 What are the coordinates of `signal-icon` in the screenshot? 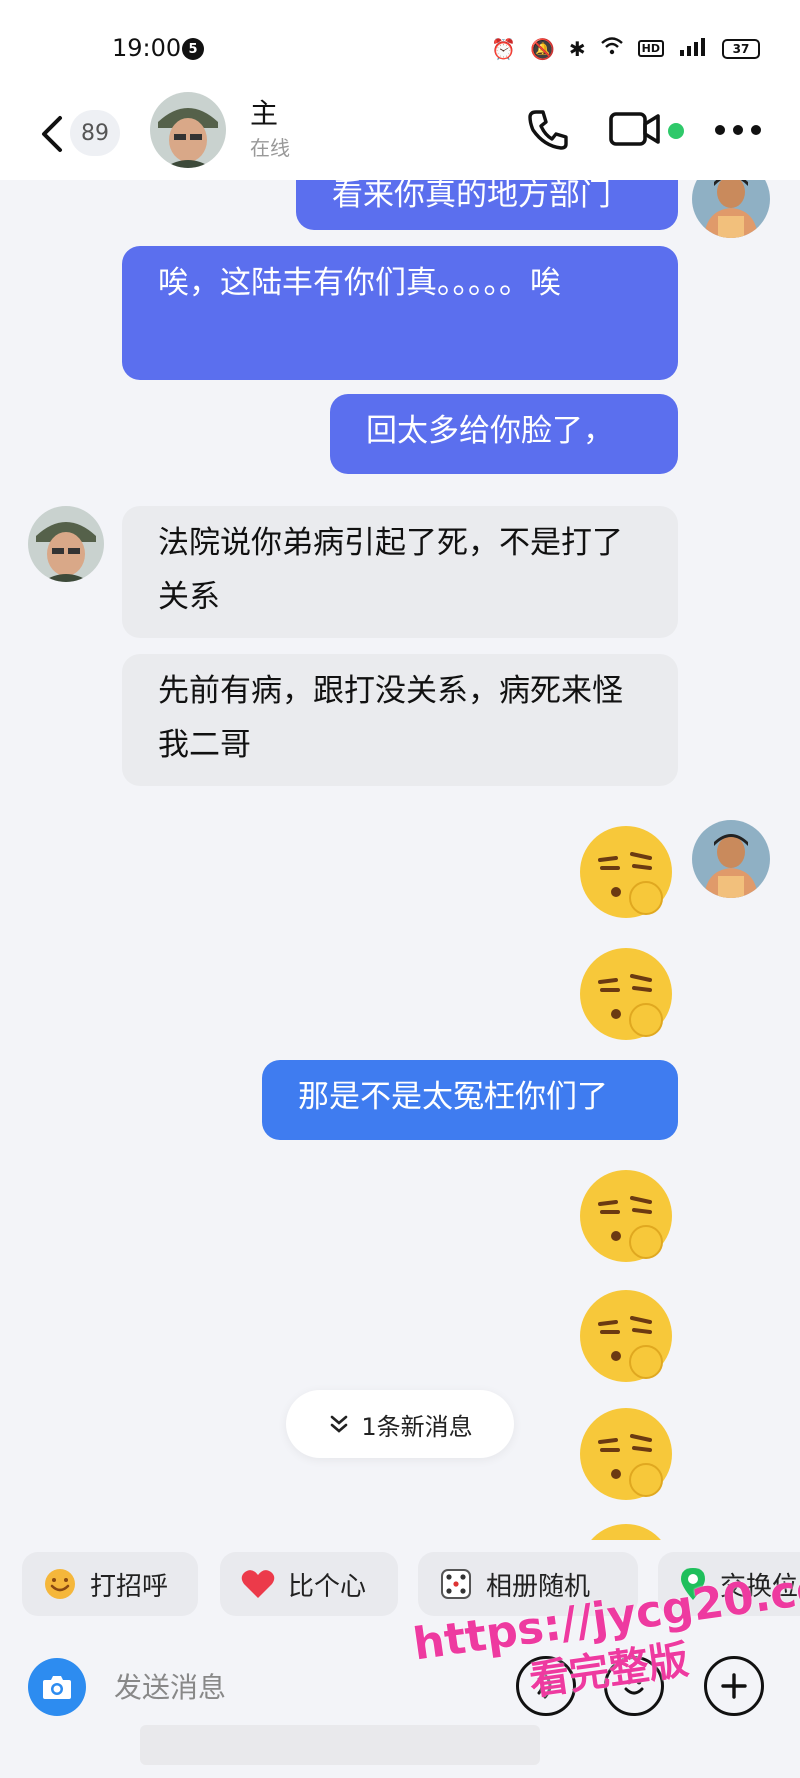 It's located at (693, 48).